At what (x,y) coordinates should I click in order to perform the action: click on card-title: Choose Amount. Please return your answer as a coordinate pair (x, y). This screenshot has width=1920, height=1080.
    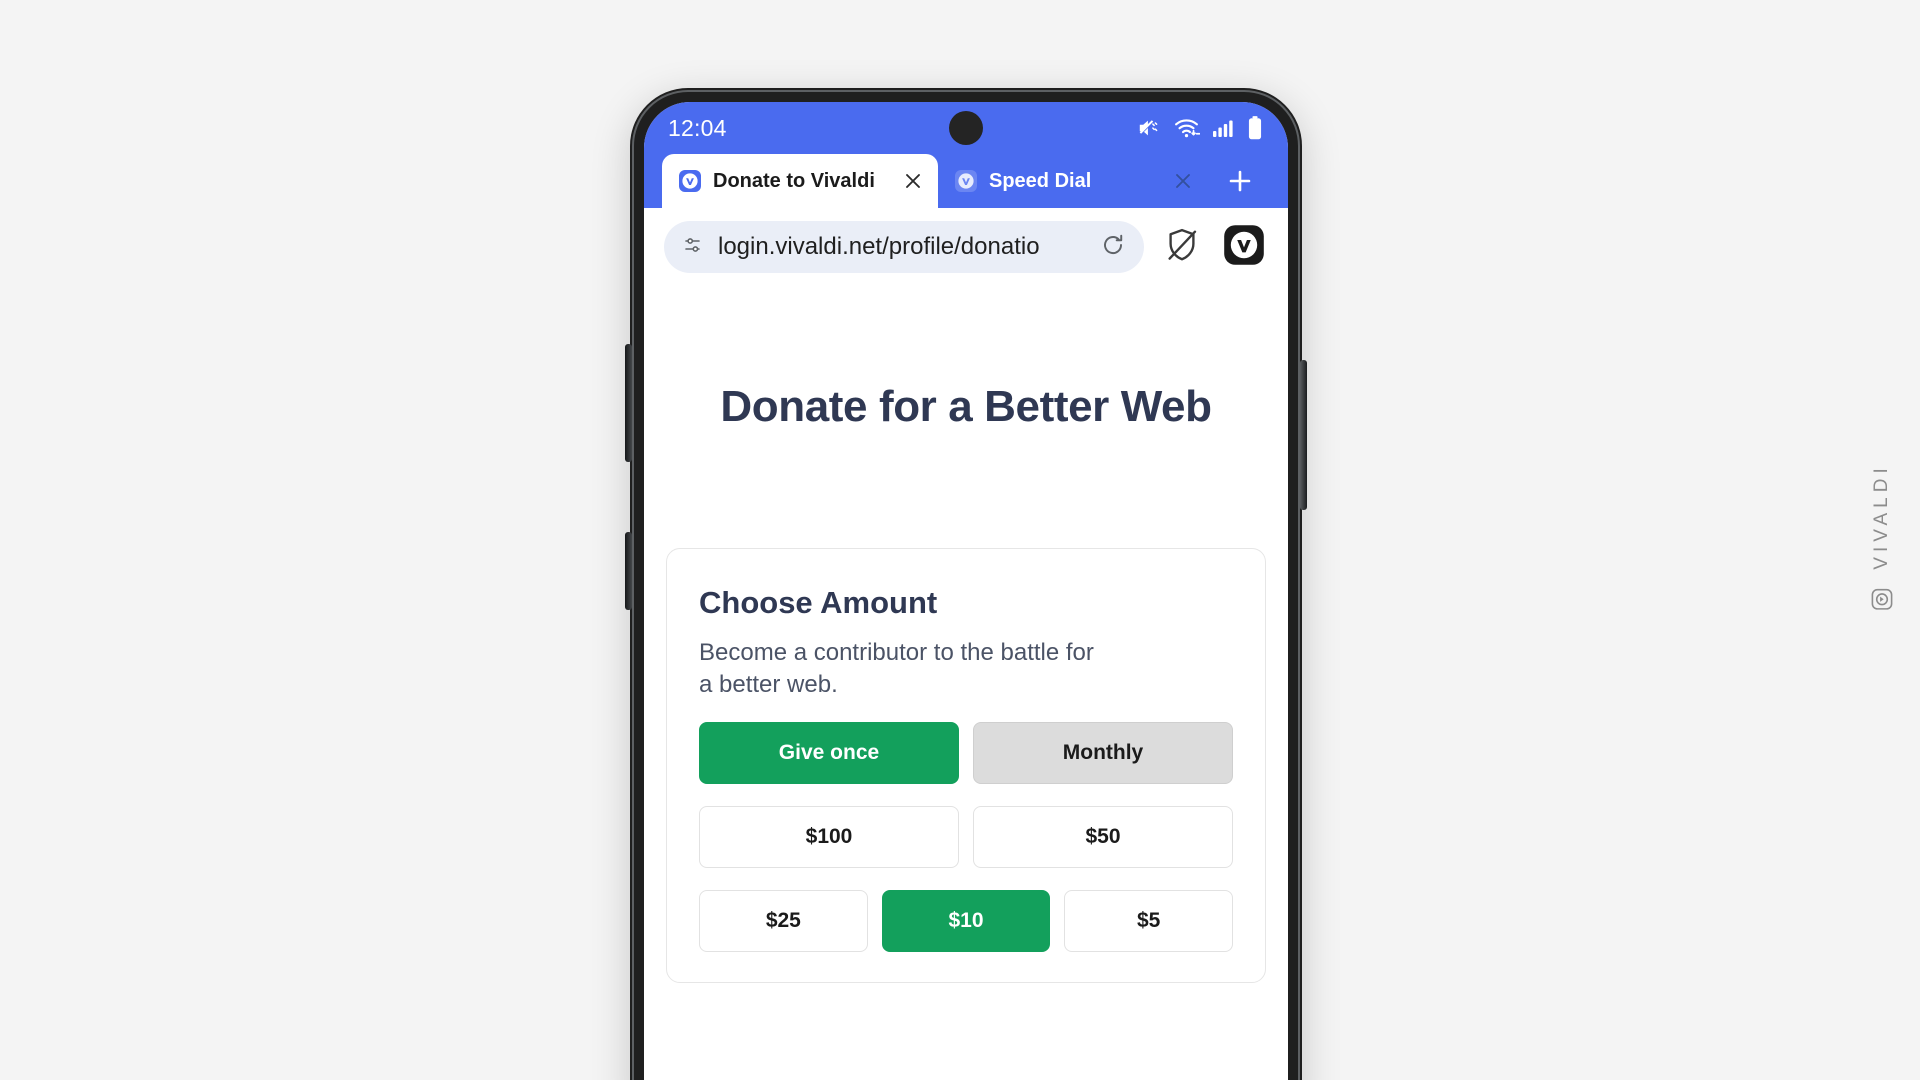
    Looking at the image, I should click on (818, 602).